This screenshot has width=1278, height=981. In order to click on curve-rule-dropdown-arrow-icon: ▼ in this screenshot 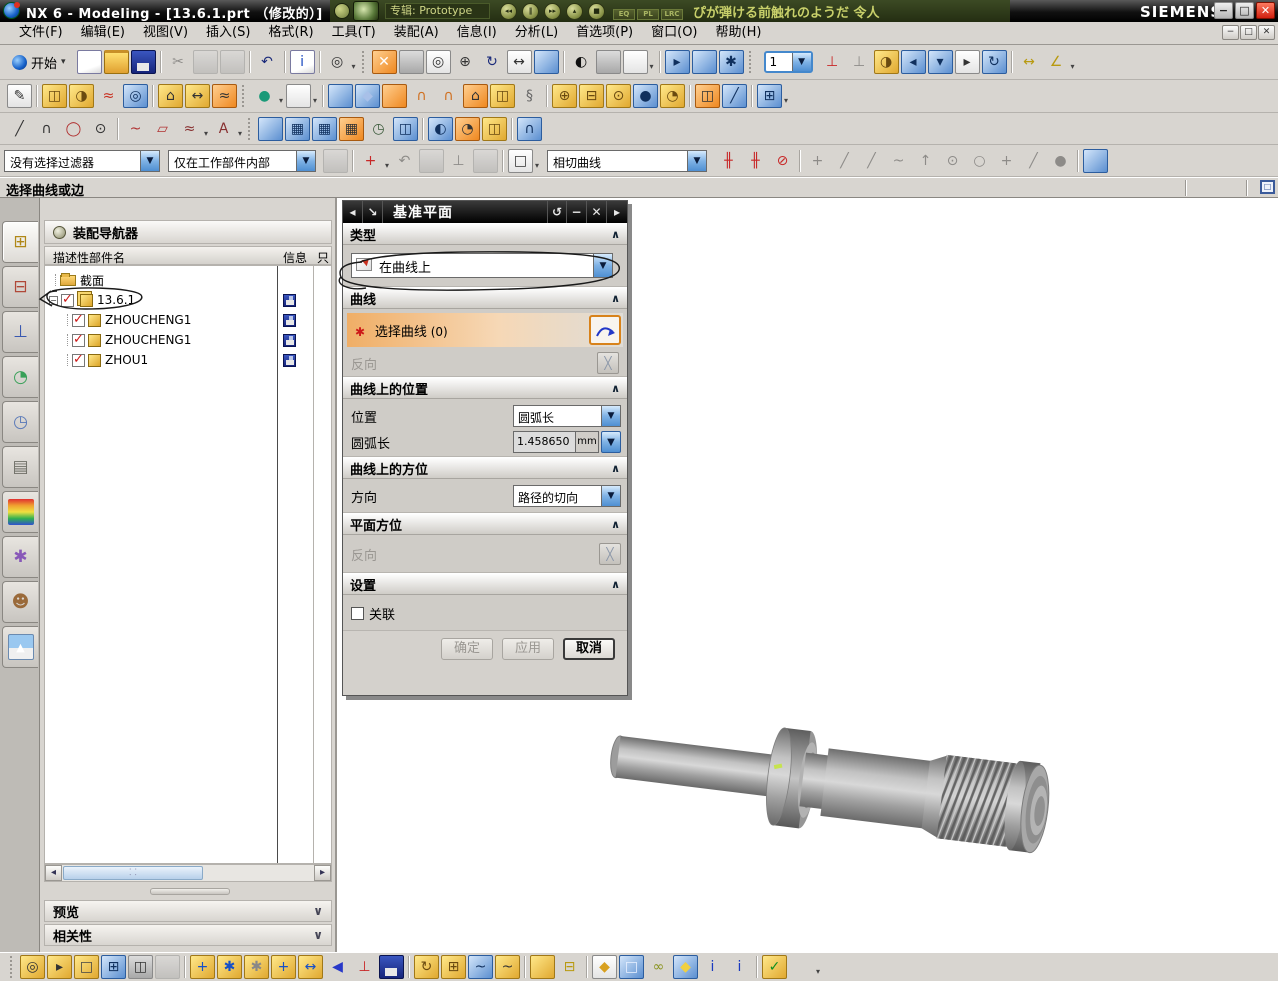, I will do `click(696, 160)`.